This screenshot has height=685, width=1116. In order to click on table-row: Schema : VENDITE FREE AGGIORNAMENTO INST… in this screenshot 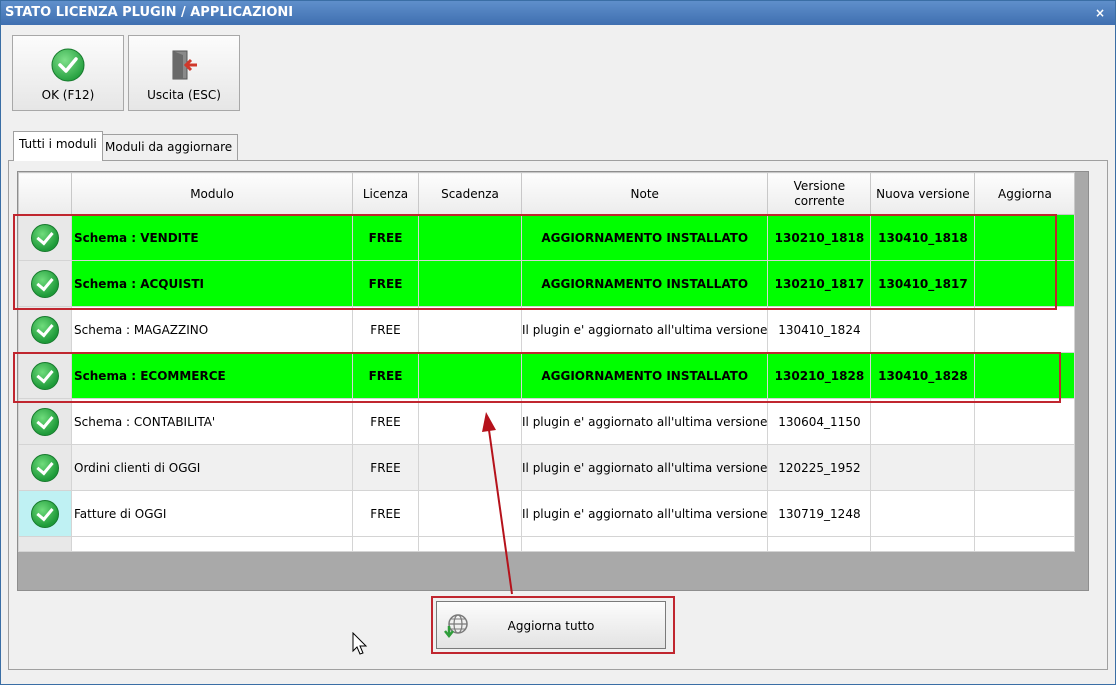, I will do `click(547, 237)`.